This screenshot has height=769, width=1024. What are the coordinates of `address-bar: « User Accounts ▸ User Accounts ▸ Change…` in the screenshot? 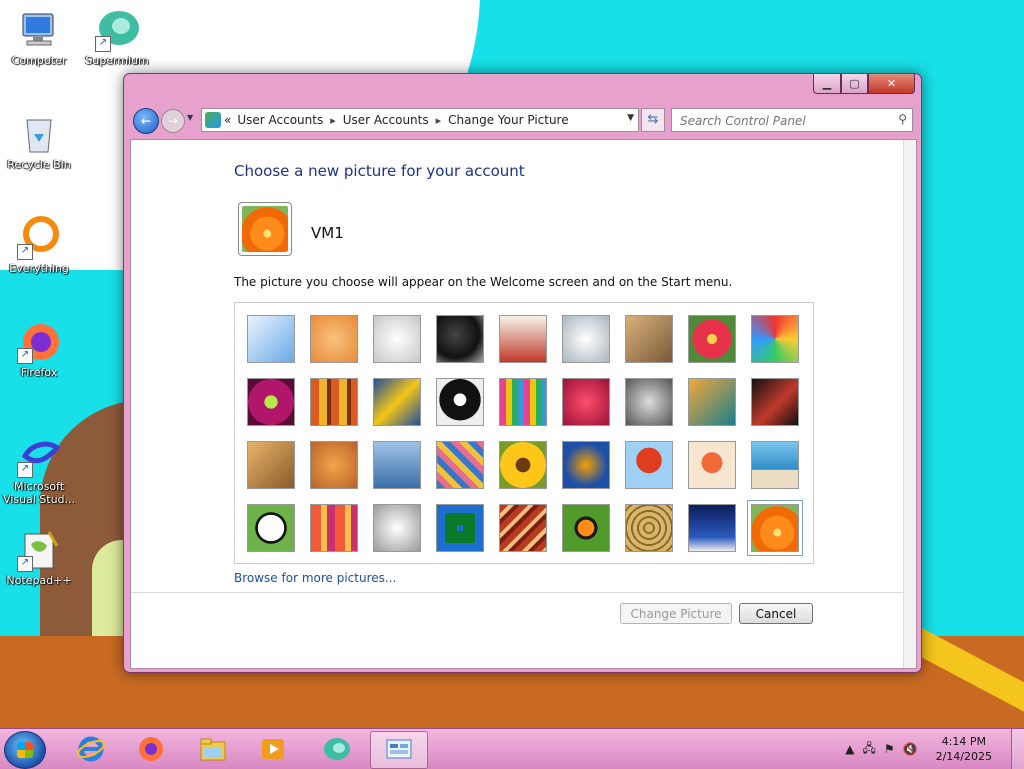 It's located at (420, 120).